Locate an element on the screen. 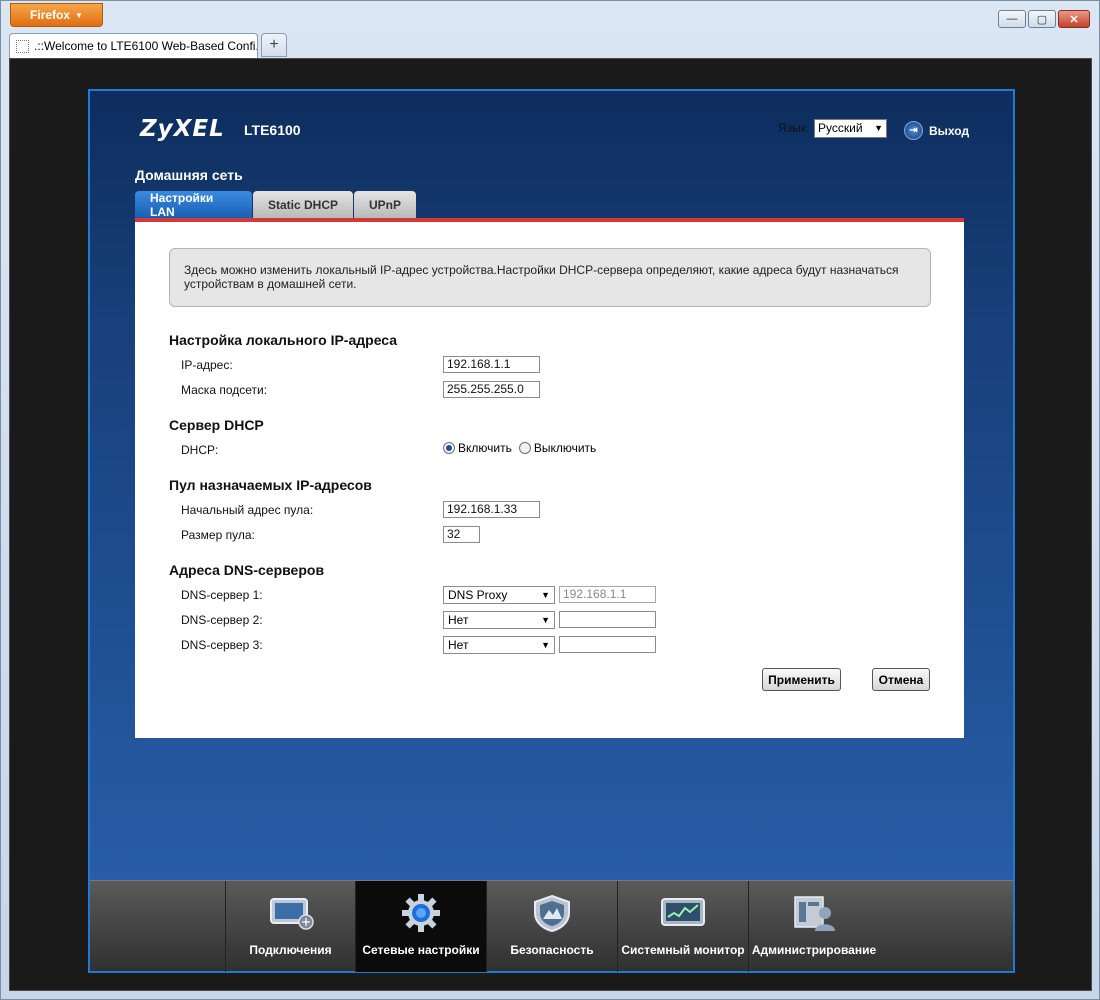 The image size is (1100, 1000). dns1-mode-select: DNS Proxy ▼ is located at coordinates (499, 595).